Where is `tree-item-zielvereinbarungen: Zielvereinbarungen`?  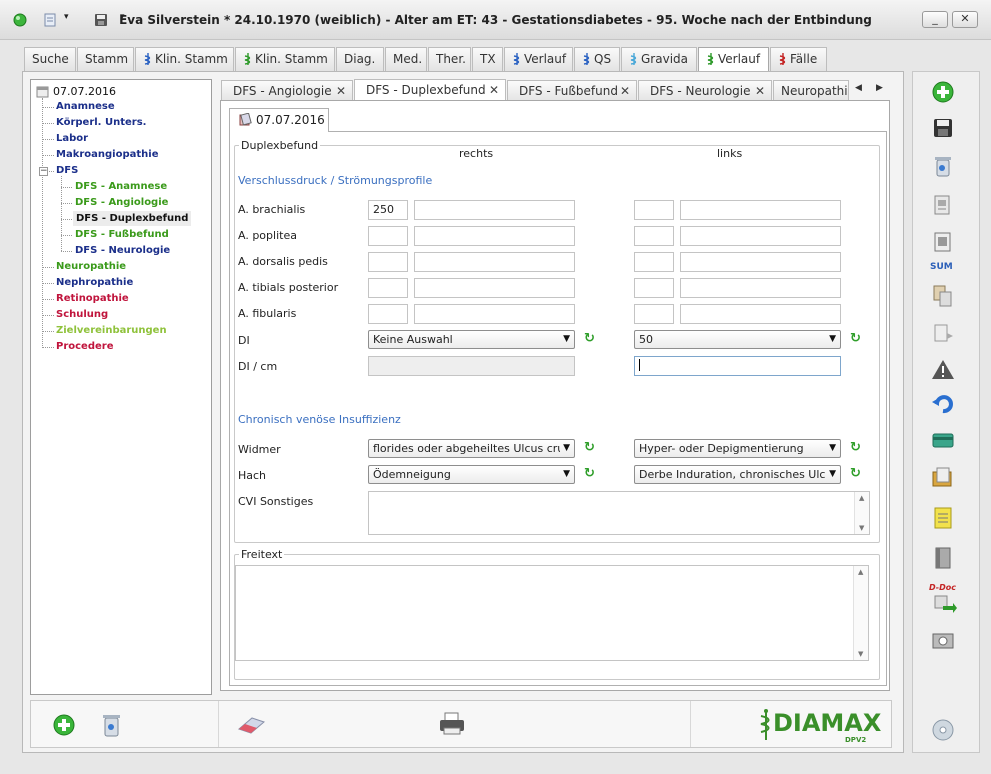
tree-item-zielvereinbarungen: Zielvereinbarungen is located at coordinates (111, 330).